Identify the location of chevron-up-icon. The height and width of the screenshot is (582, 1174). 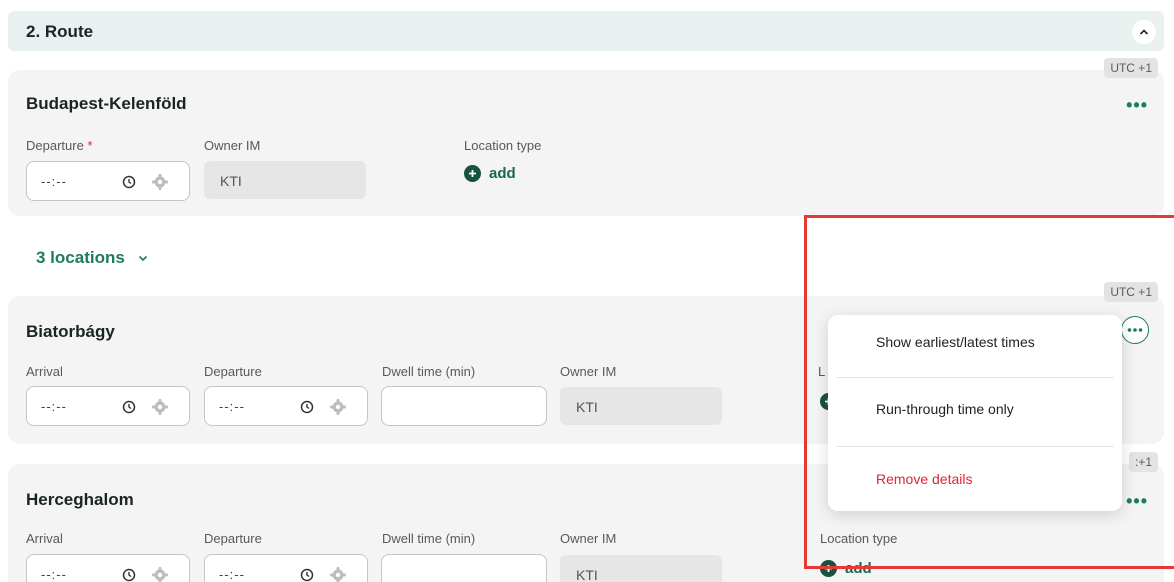
(1144, 32).